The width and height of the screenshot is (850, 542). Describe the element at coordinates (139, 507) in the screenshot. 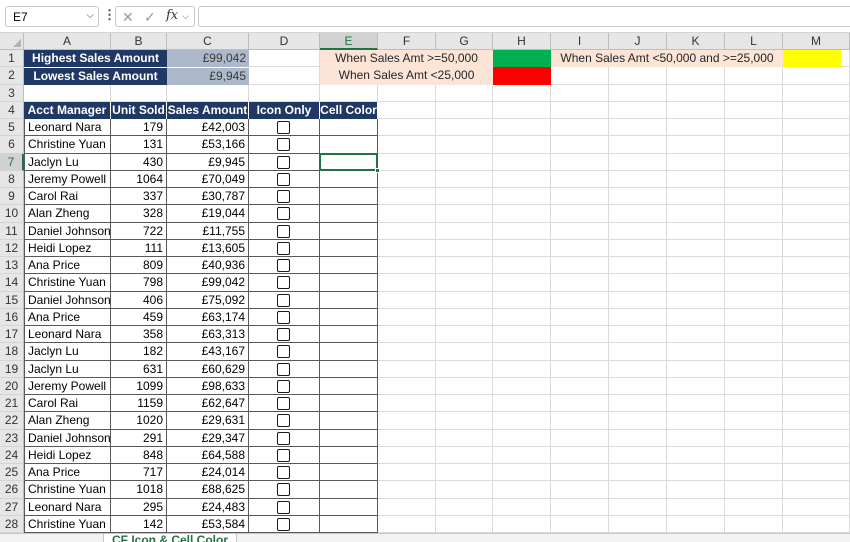

I see `unit-sold-cell: 295` at that location.